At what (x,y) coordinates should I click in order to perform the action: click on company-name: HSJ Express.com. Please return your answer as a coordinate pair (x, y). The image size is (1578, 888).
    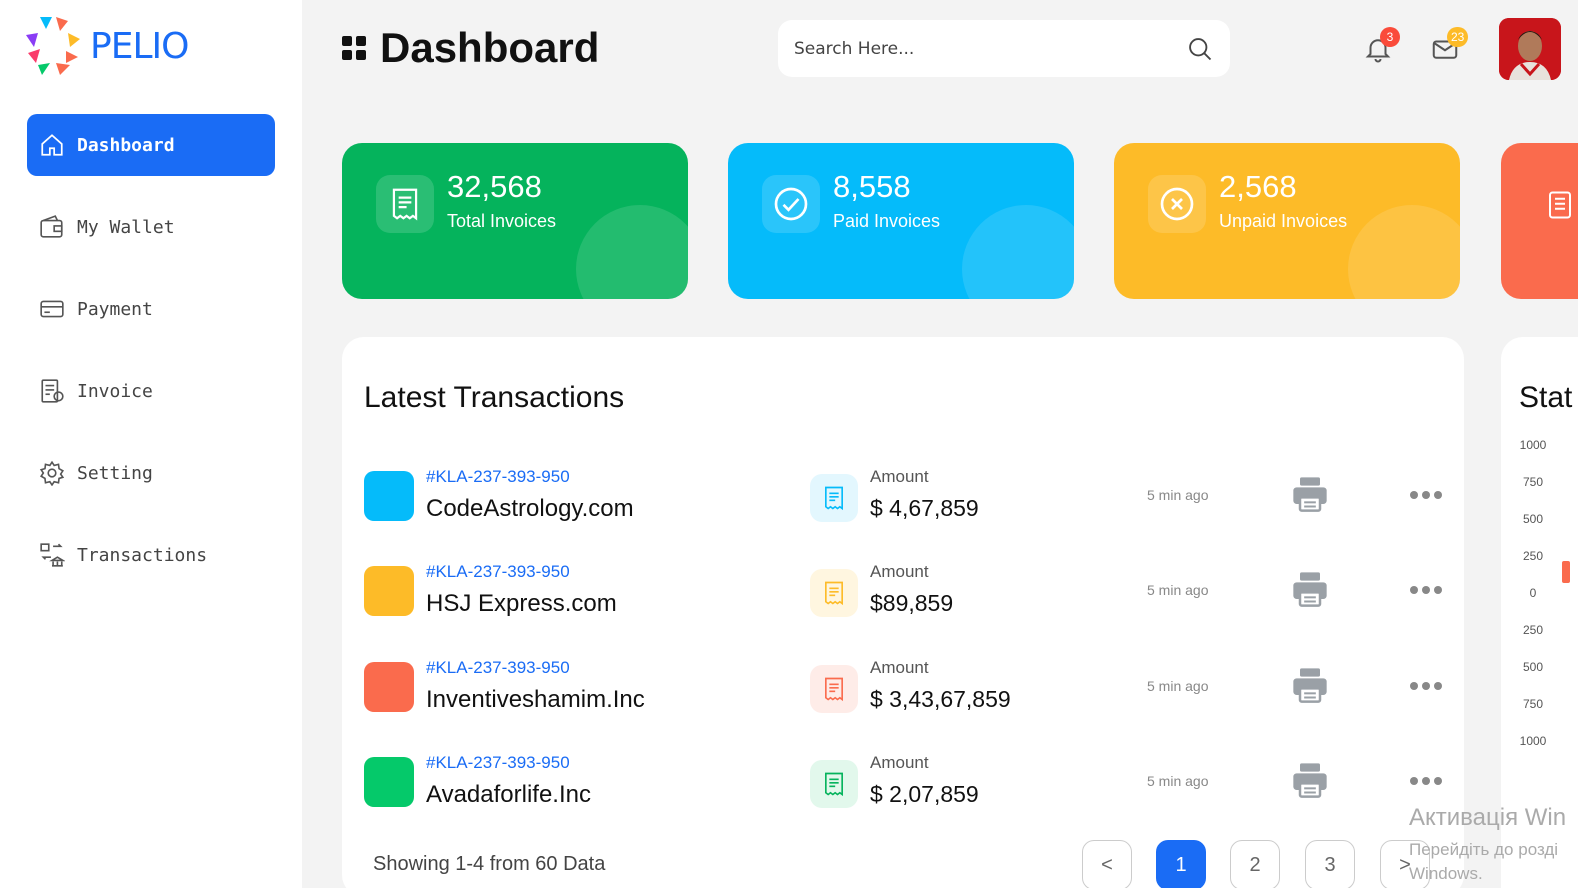
    Looking at the image, I should click on (521, 603).